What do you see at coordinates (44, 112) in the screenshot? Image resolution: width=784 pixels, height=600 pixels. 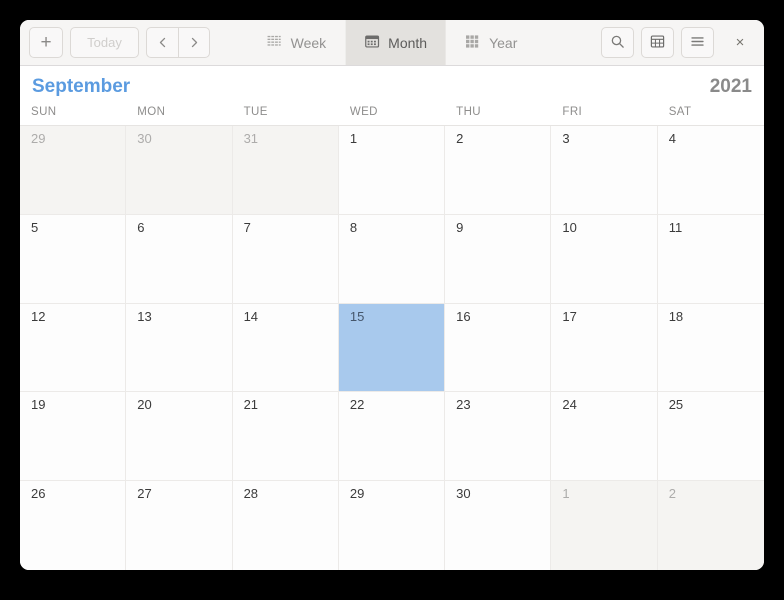 I see `weekday-sun: SUN` at bounding box center [44, 112].